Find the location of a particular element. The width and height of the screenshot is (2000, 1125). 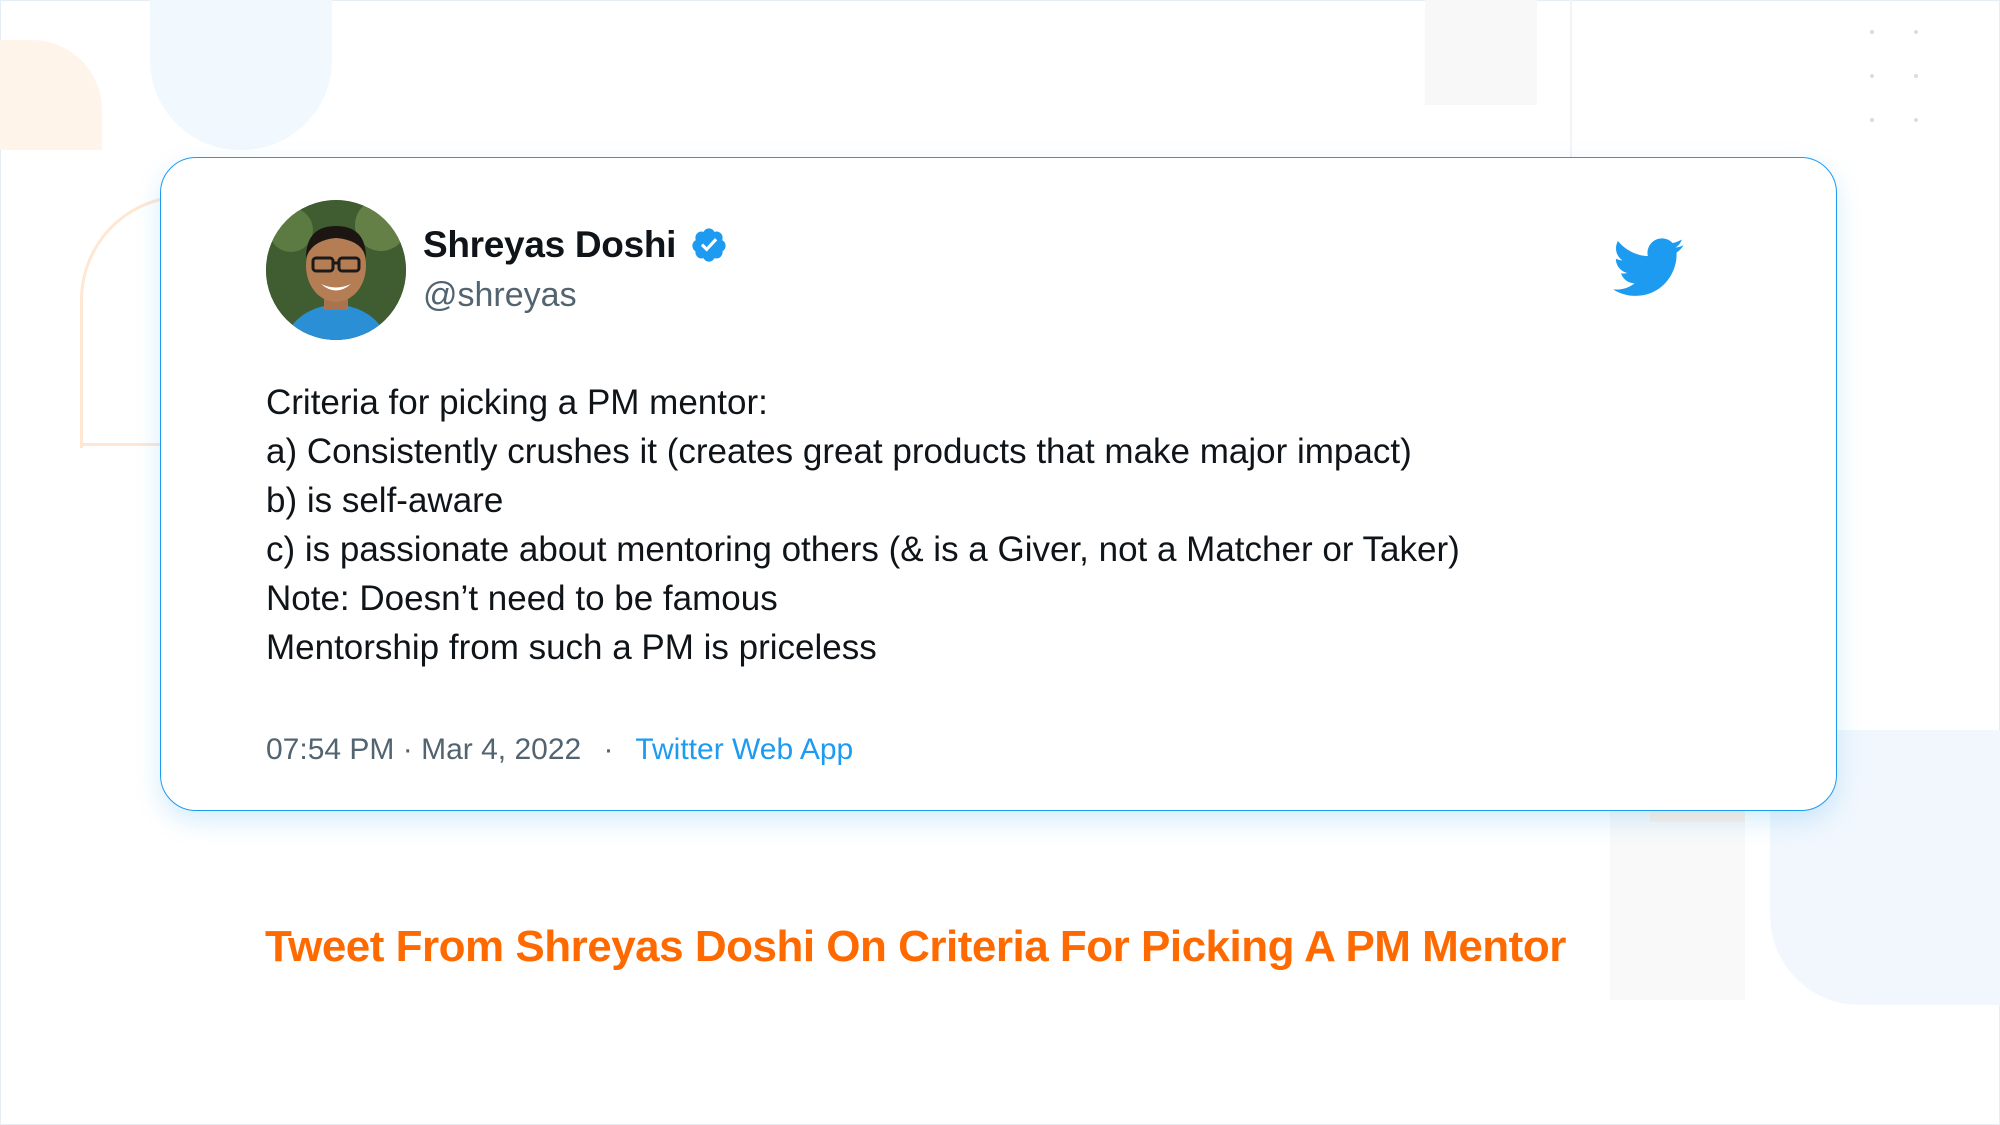

avatar is located at coordinates (336, 270).